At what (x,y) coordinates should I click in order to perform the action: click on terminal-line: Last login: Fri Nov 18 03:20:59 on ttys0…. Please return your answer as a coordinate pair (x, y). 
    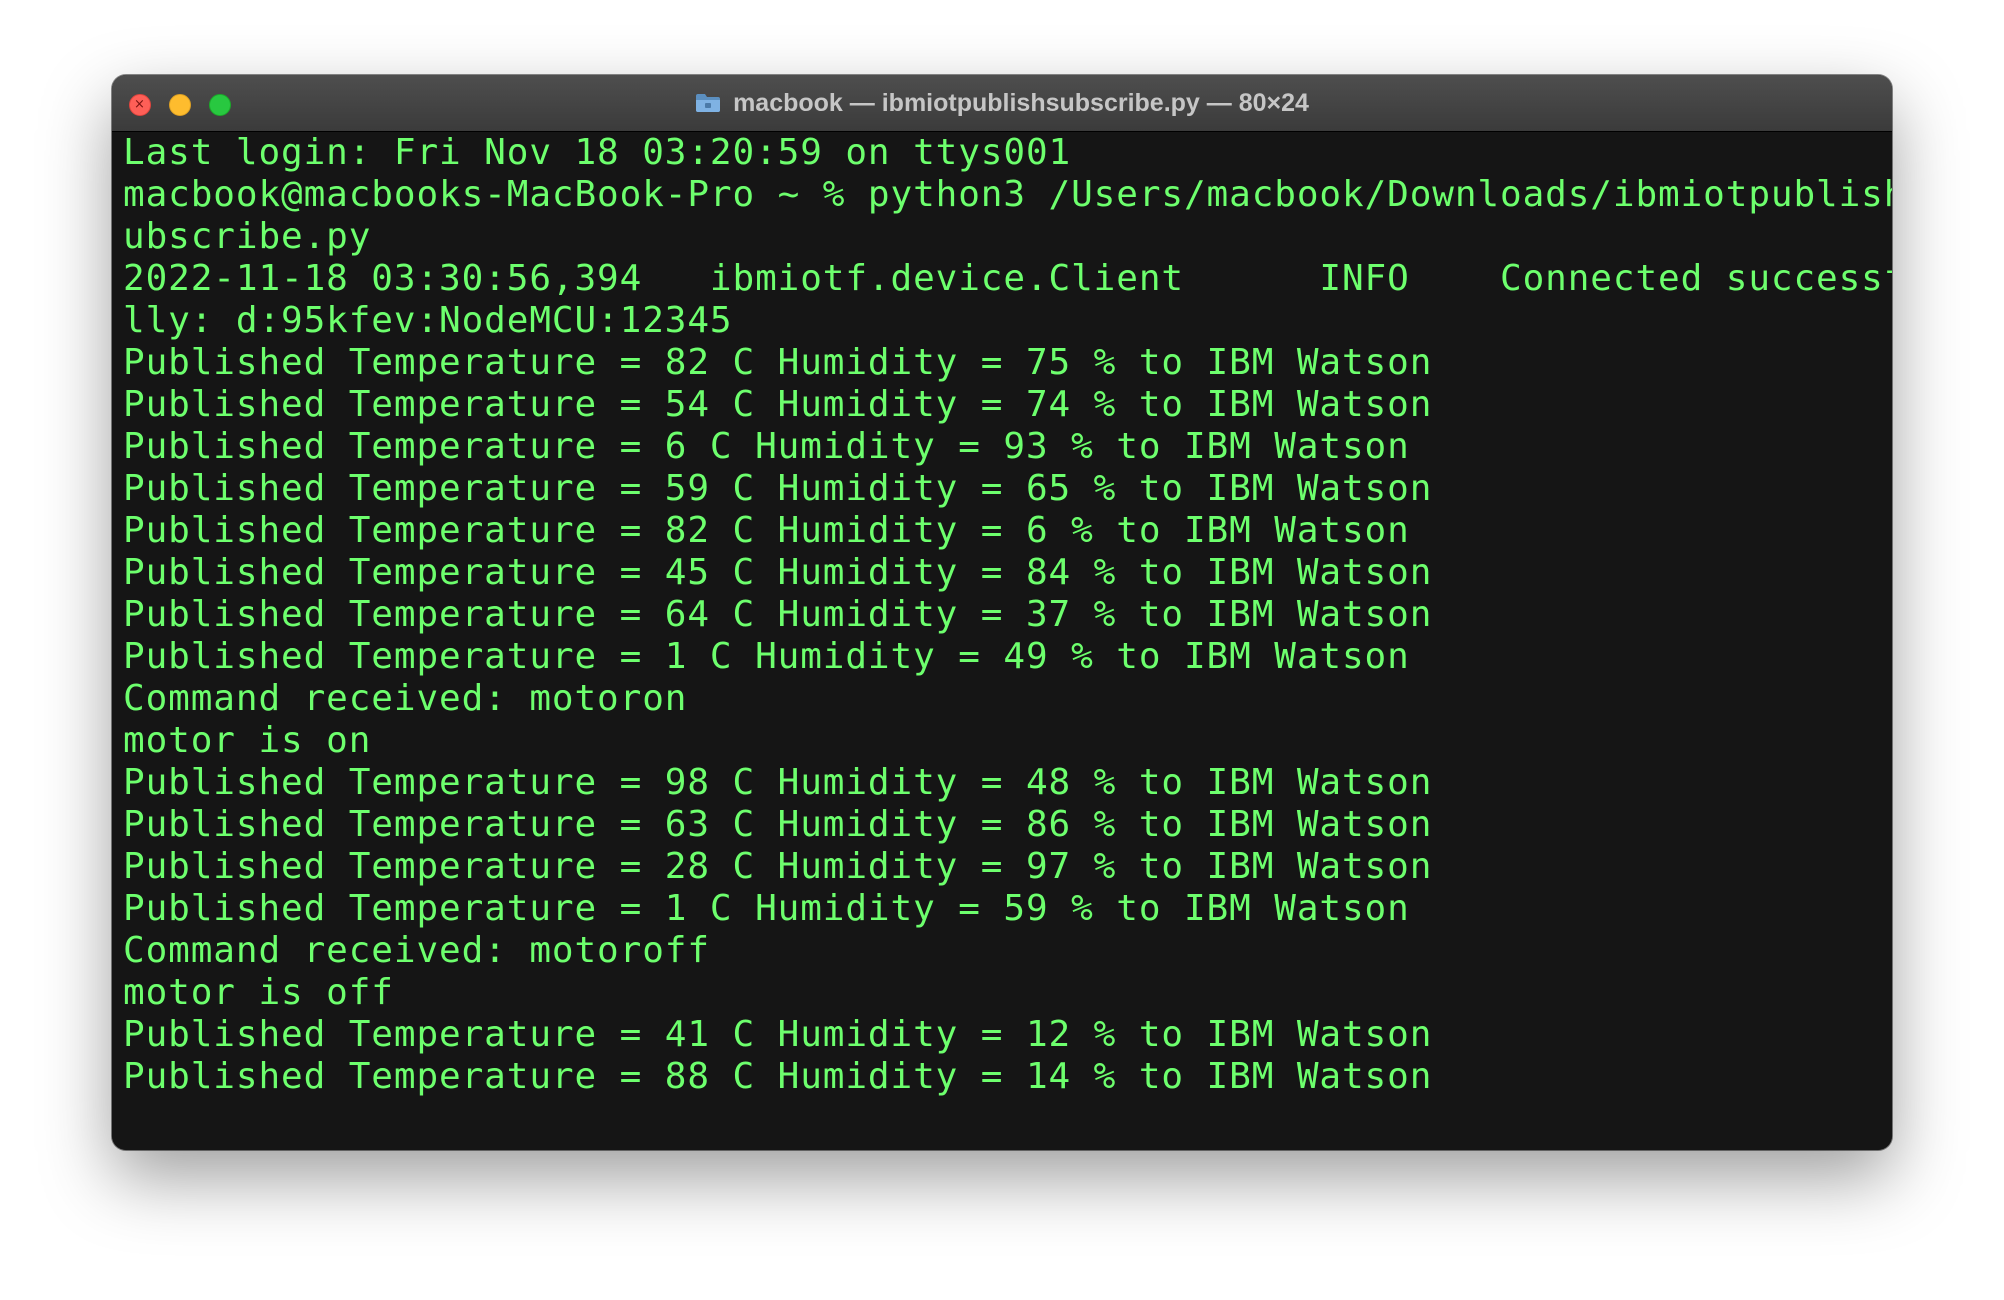
    Looking at the image, I should click on (597, 152).